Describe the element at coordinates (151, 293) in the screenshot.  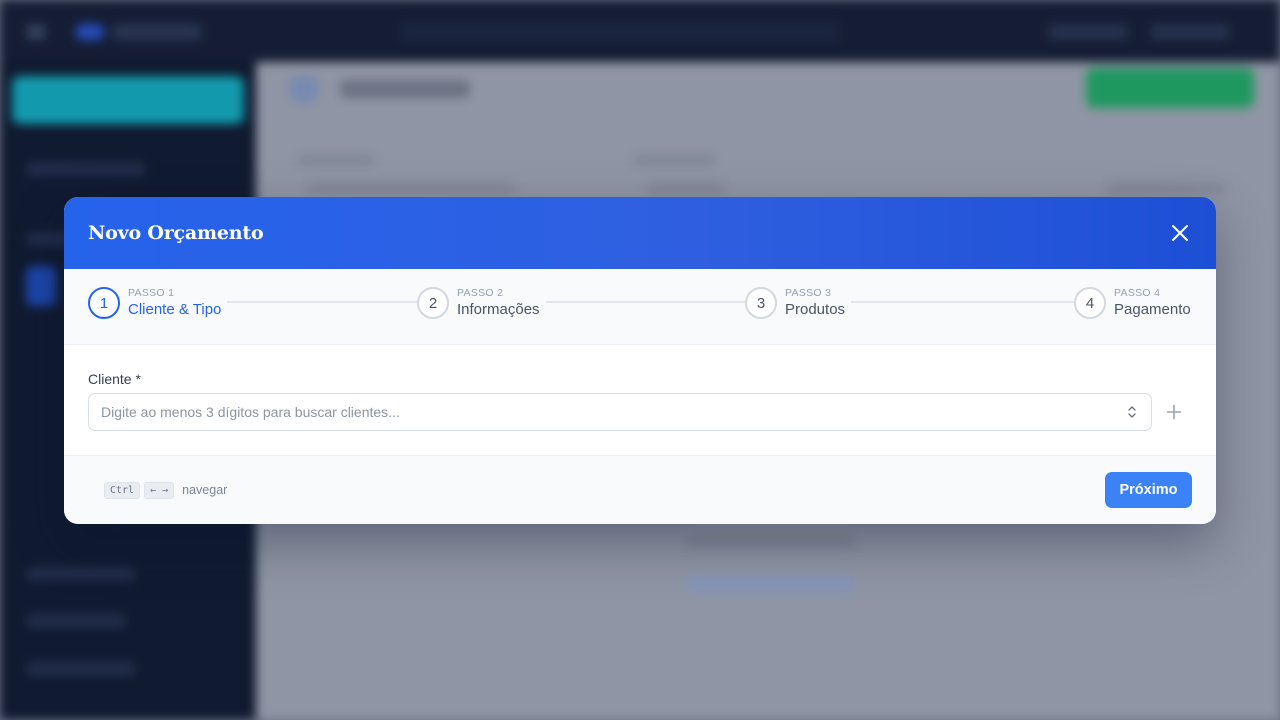
I see `step-kicker: PASSO 1` at that location.